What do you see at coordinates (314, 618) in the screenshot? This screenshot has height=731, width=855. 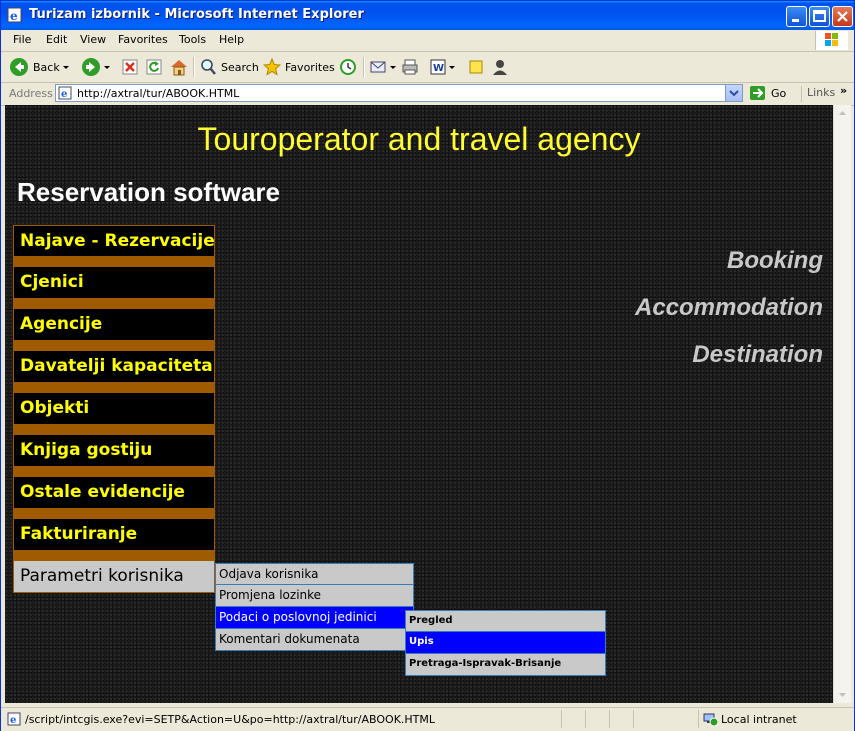 I see `submenu-podaci-o-poslovnoj-jedinici: Podaci o poslovnoj jedinici` at bounding box center [314, 618].